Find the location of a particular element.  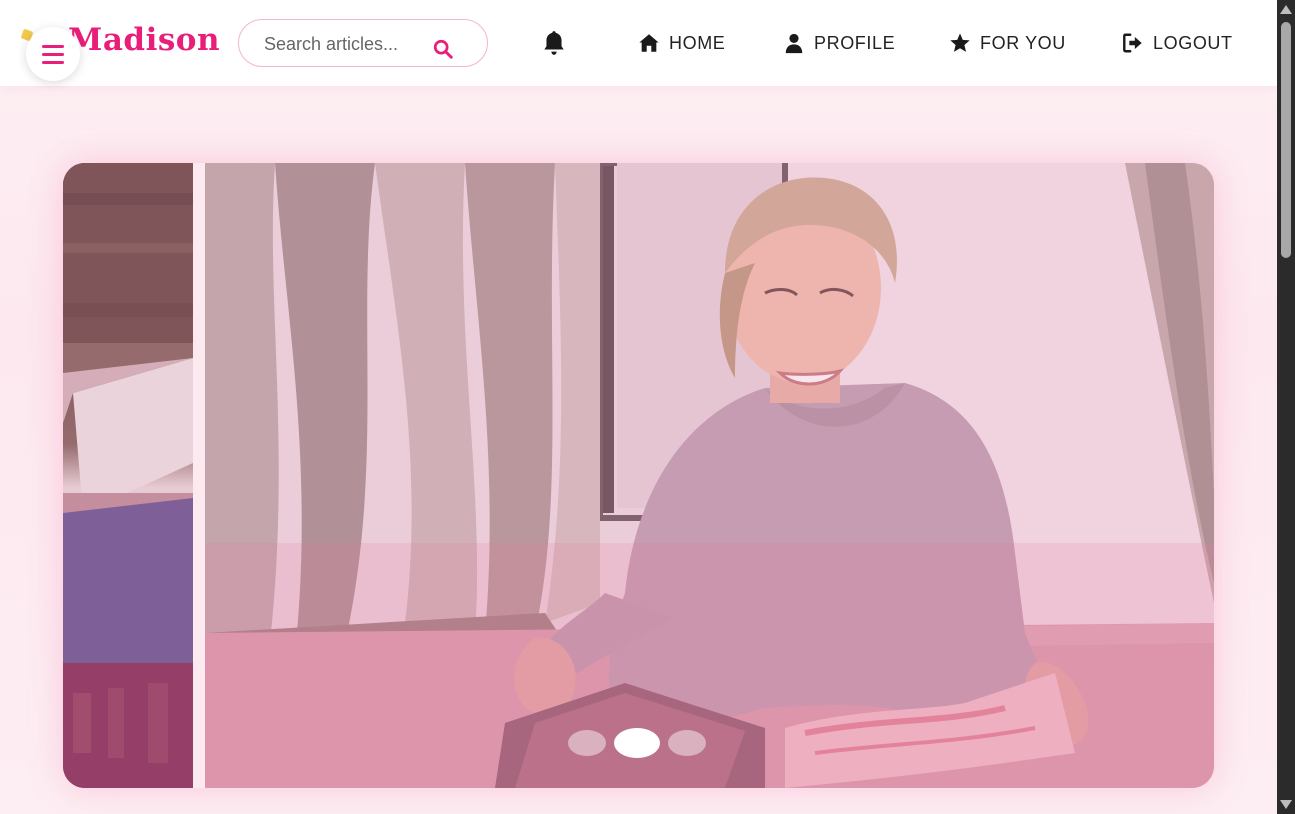

brand-logo: Madison is located at coordinates (144, 40).